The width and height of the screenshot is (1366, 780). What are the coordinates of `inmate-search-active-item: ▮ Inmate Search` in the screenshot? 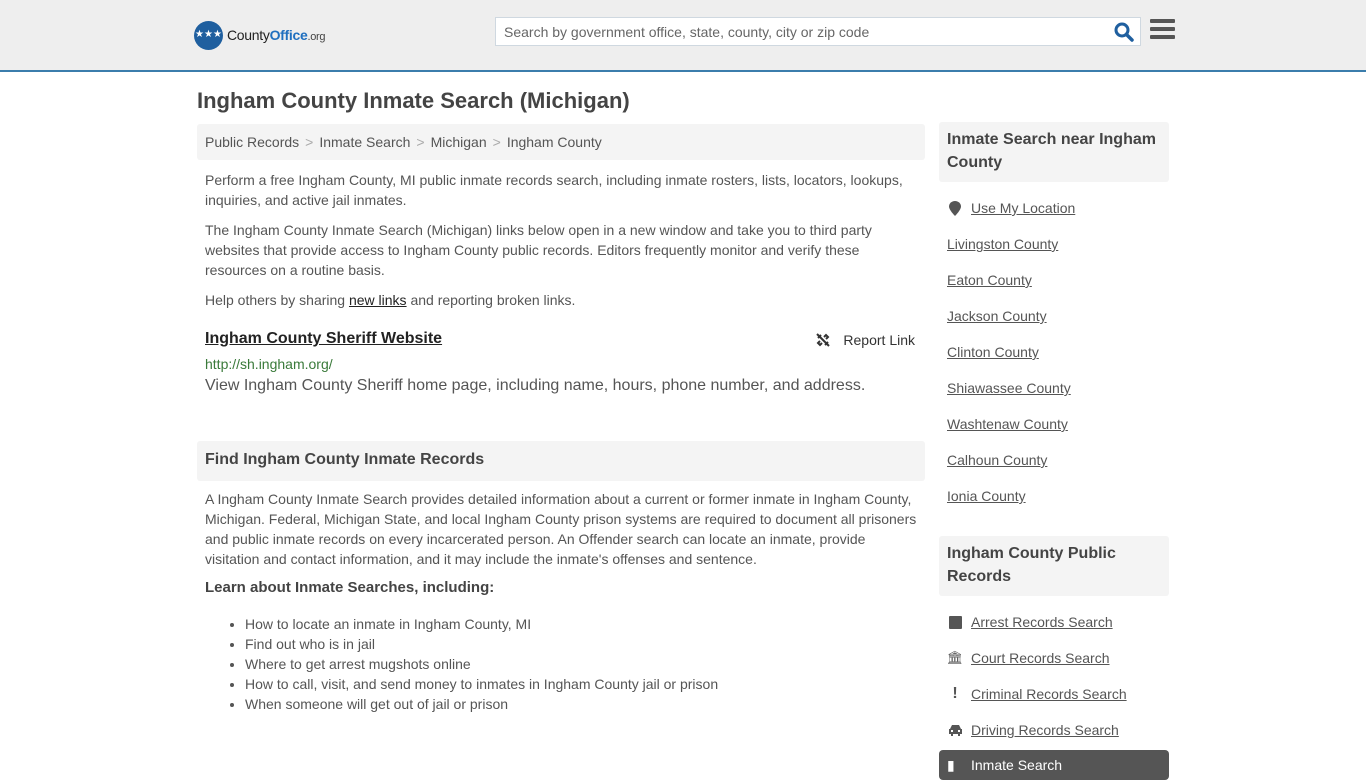 It's located at (1054, 765).